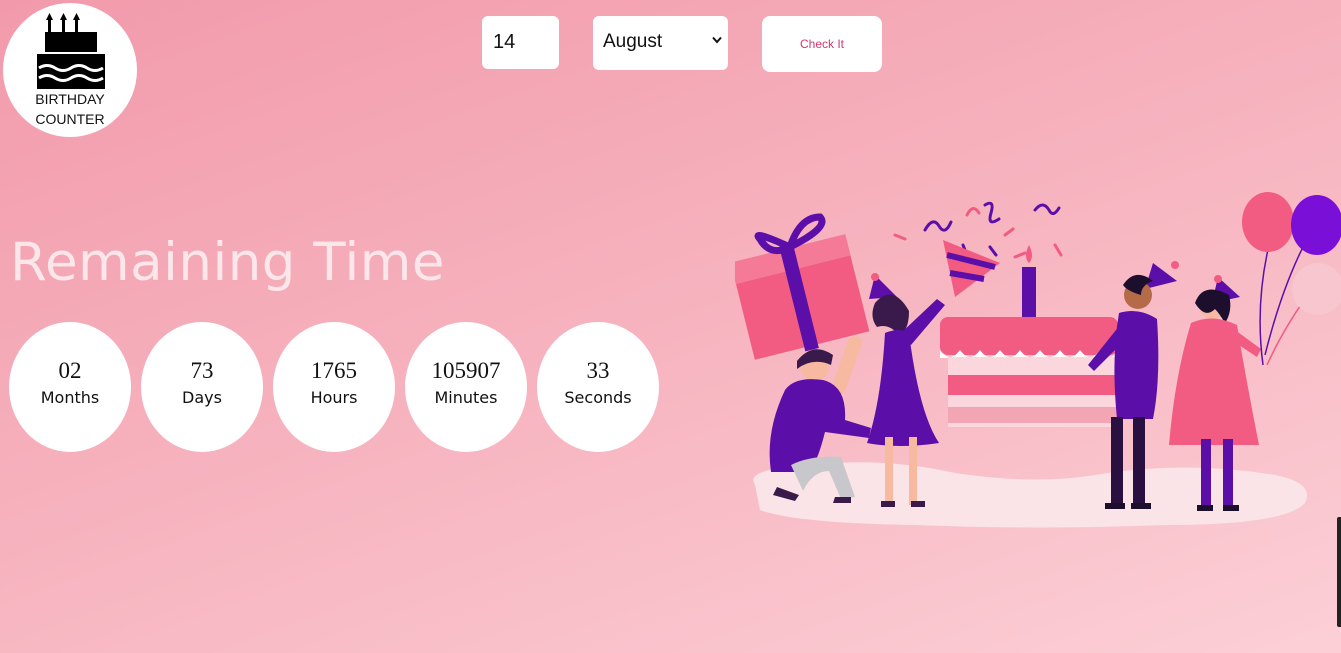 The width and height of the screenshot is (1341, 653). I want to click on logo-line-1: Birthday, so click(70, 99).